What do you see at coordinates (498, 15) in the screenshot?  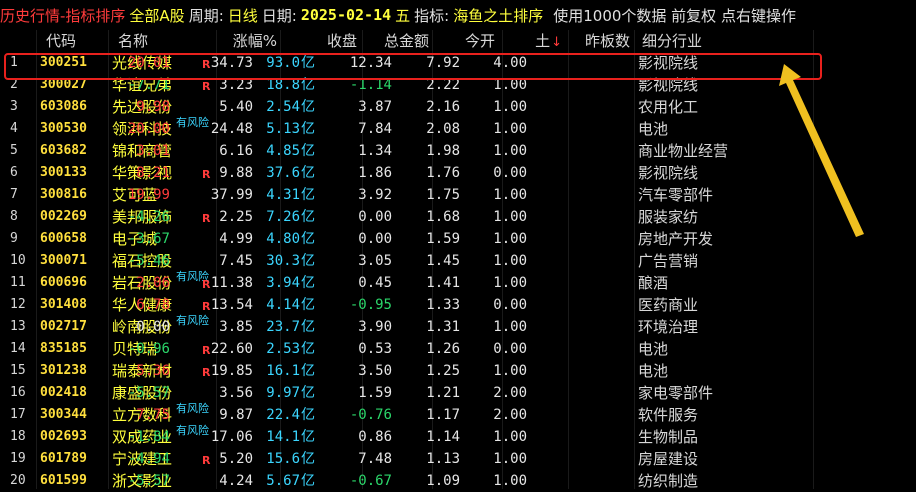 I see `indicator-value: 海鱼之土排序` at bounding box center [498, 15].